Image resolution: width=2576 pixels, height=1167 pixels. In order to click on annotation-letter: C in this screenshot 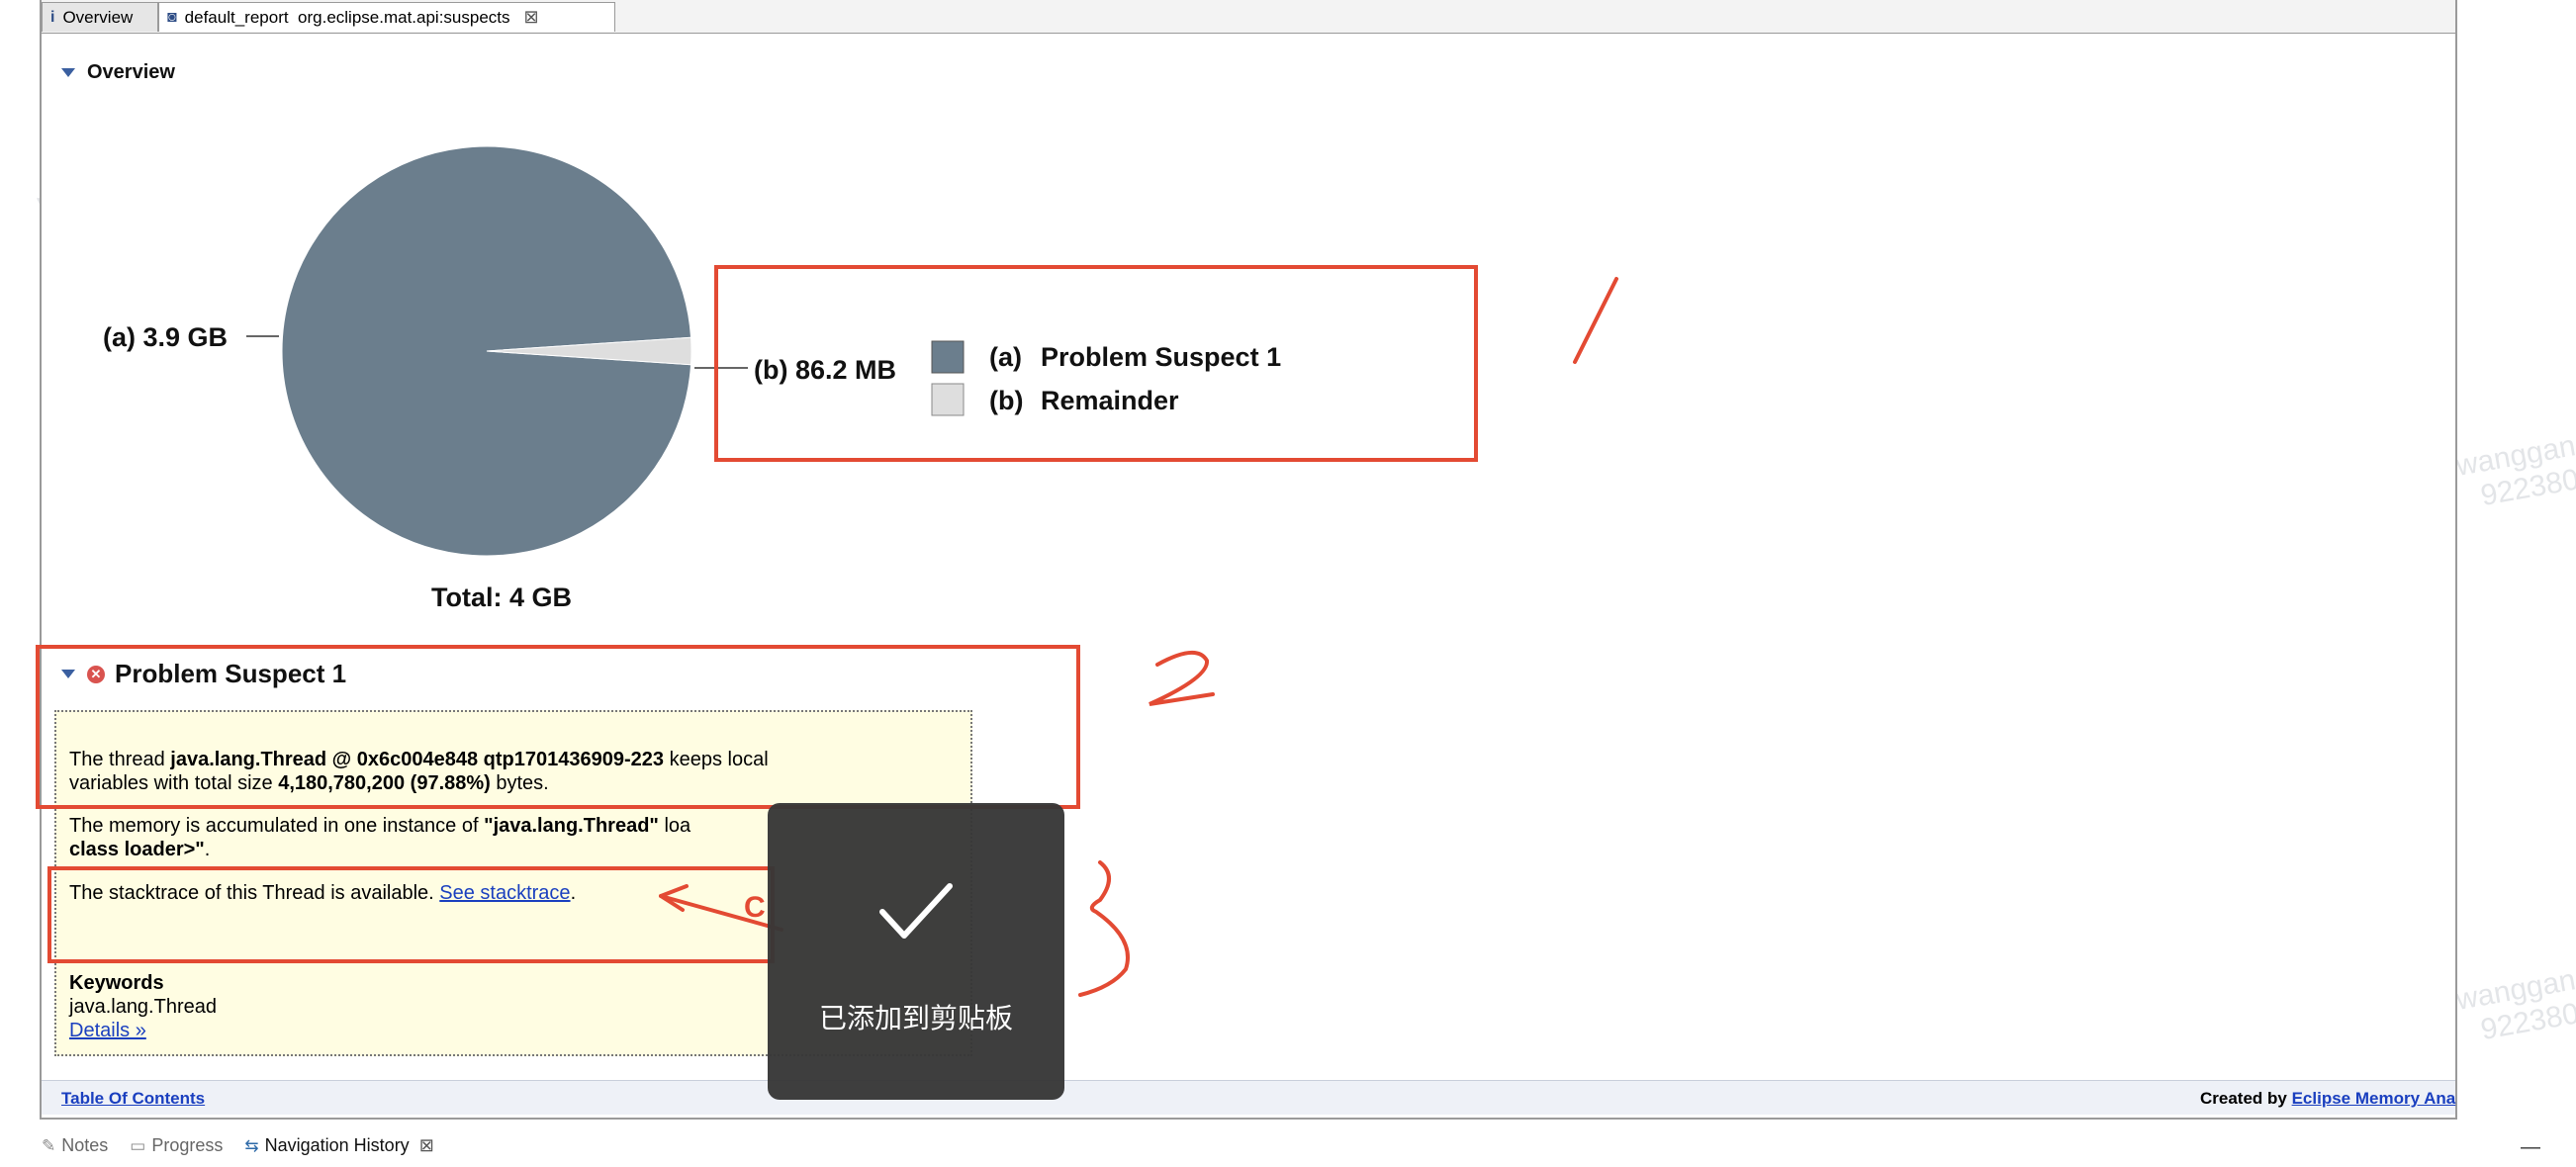, I will do `click(755, 907)`.